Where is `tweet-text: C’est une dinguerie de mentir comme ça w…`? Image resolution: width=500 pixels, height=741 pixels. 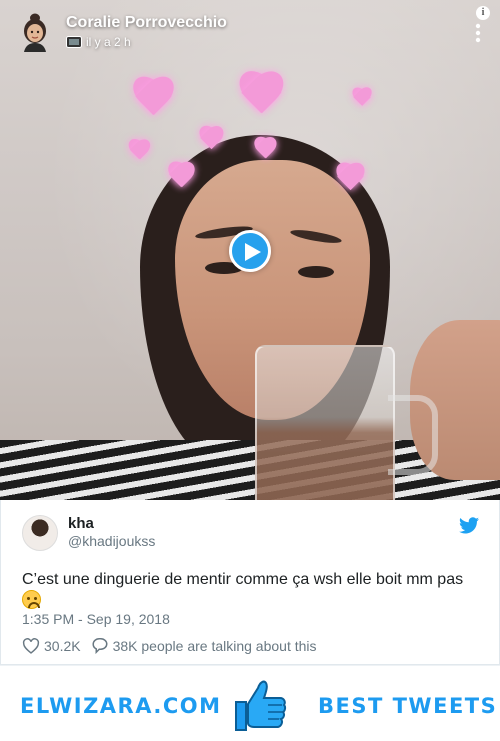
tweet-text: C’est une dinguerie de mentir comme ça w… is located at coordinates (252, 590).